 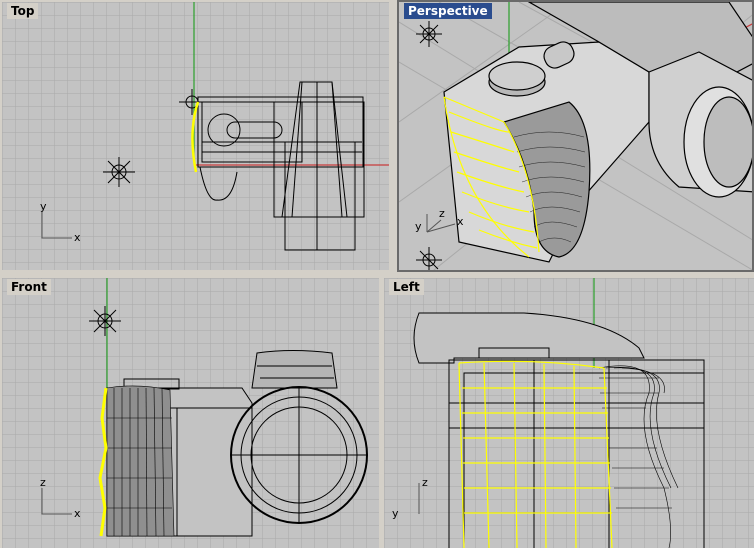 I want to click on viewport-tab-top: Top, so click(x=23, y=11).